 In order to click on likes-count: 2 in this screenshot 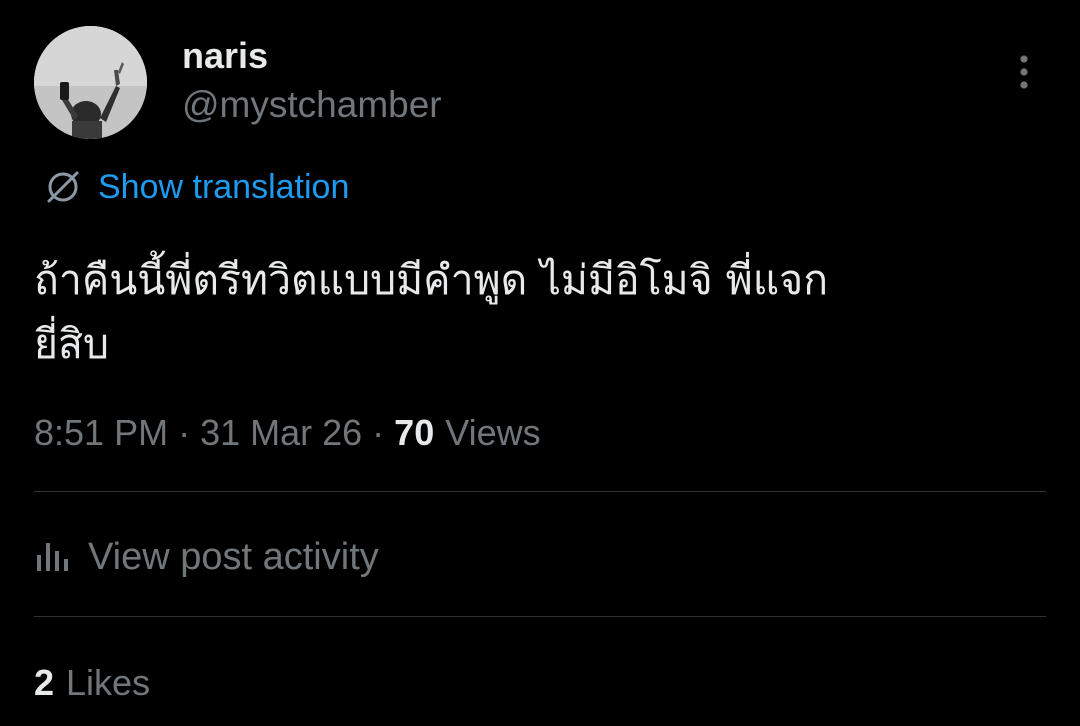, I will do `click(44, 682)`.